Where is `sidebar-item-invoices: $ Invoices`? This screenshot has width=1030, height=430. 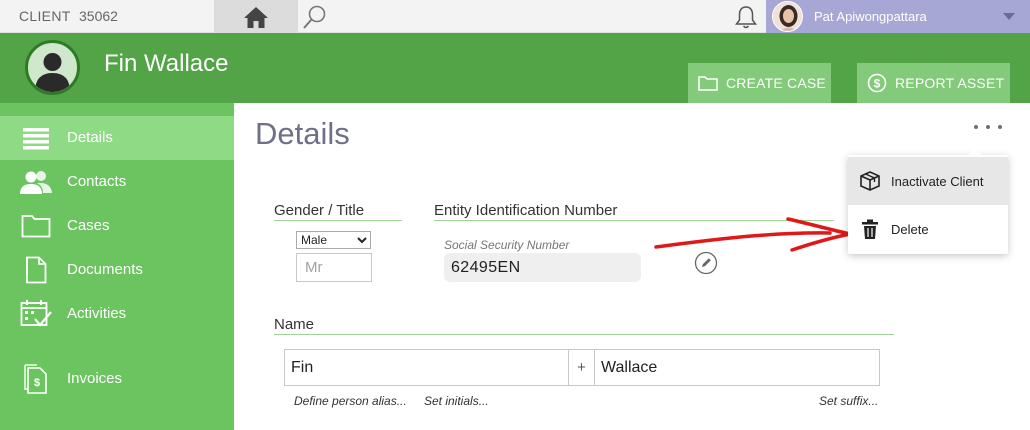
sidebar-item-invoices: $ Invoices is located at coordinates (117, 379).